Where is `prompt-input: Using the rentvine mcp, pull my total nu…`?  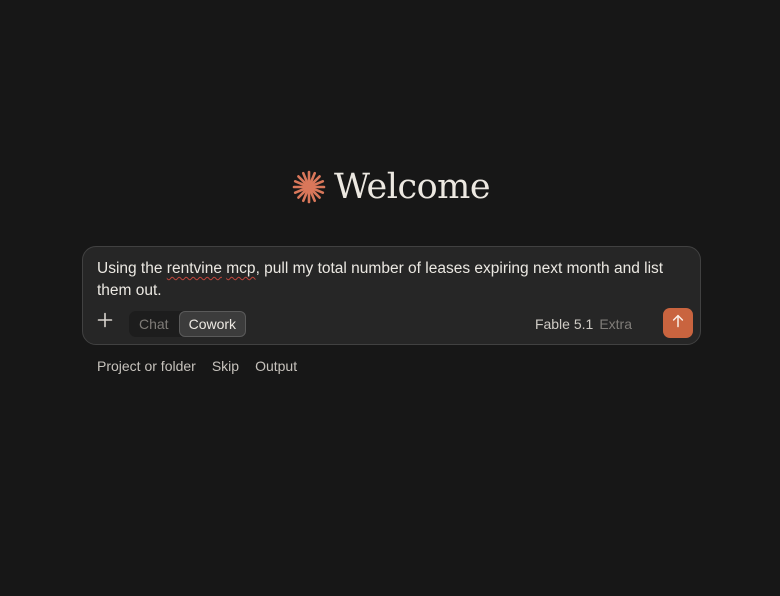
prompt-input: Using the rentvine mcp, pull my total nu… is located at coordinates (397, 280).